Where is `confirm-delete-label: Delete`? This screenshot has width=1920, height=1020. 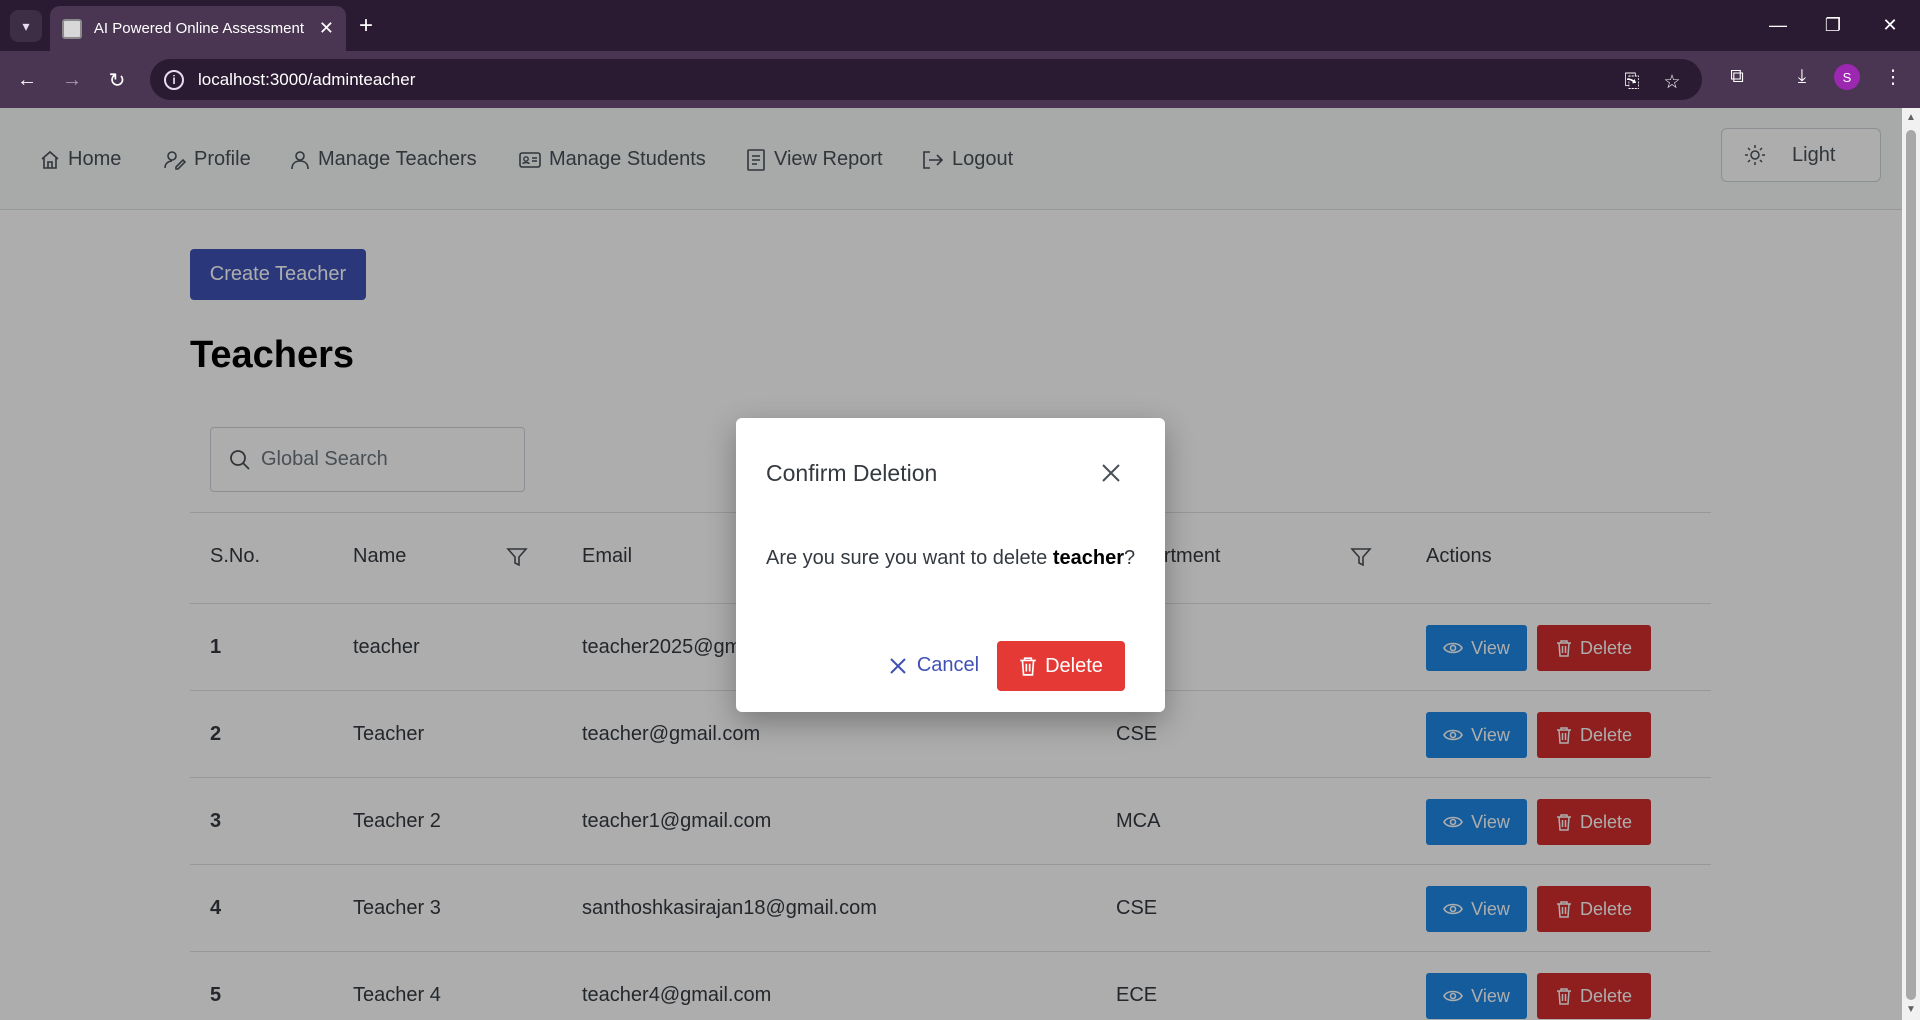 confirm-delete-label: Delete is located at coordinates (1074, 665).